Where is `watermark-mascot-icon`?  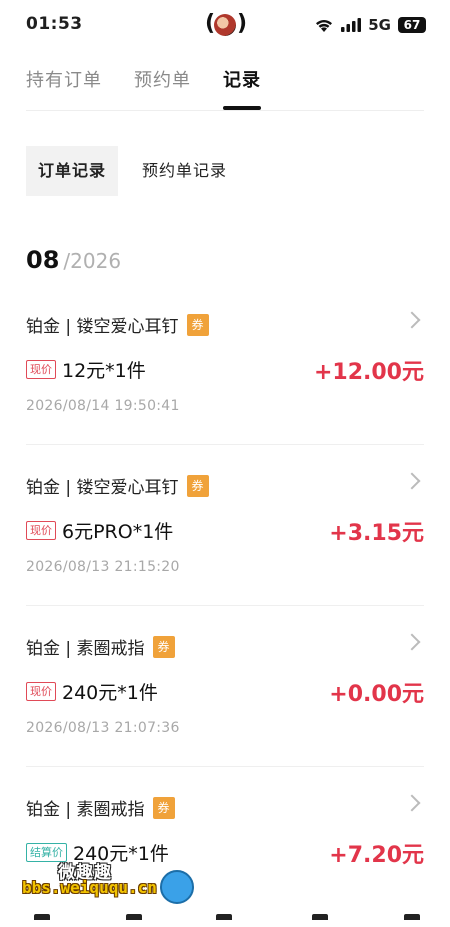 watermark-mascot-icon is located at coordinates (177, 887).